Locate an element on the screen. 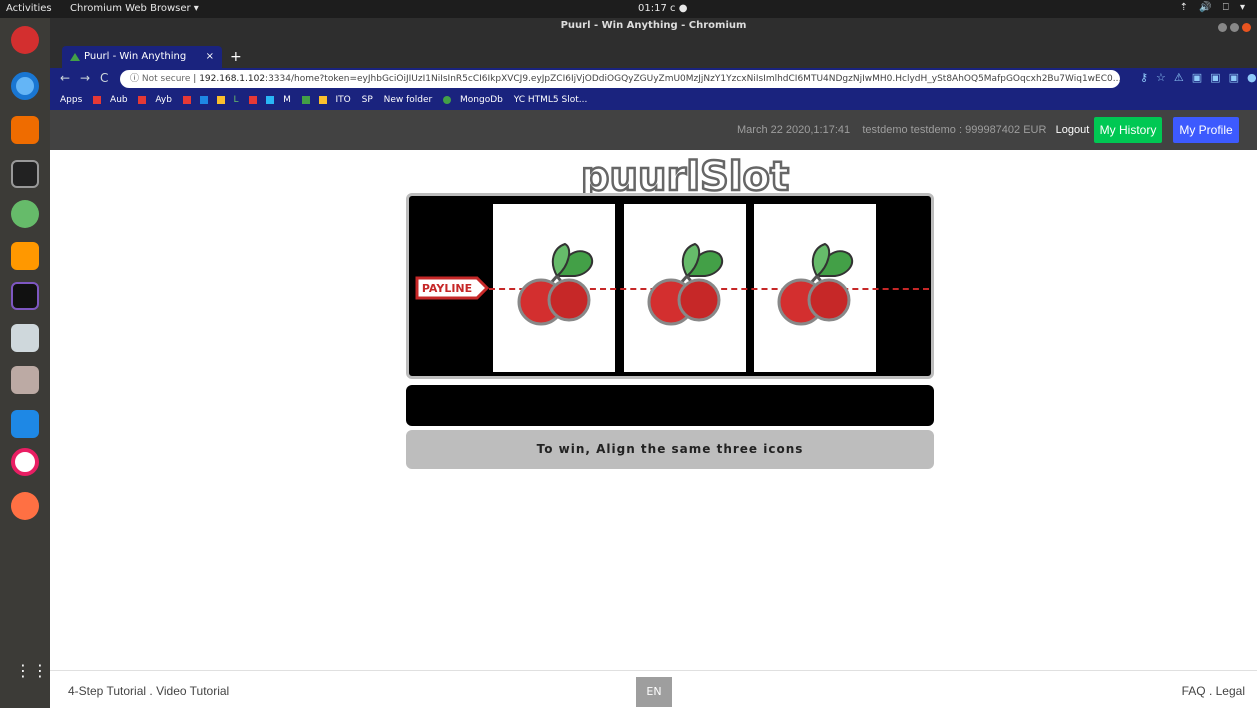  logo-text: puurlSlot is located at coordinates (685, 176).